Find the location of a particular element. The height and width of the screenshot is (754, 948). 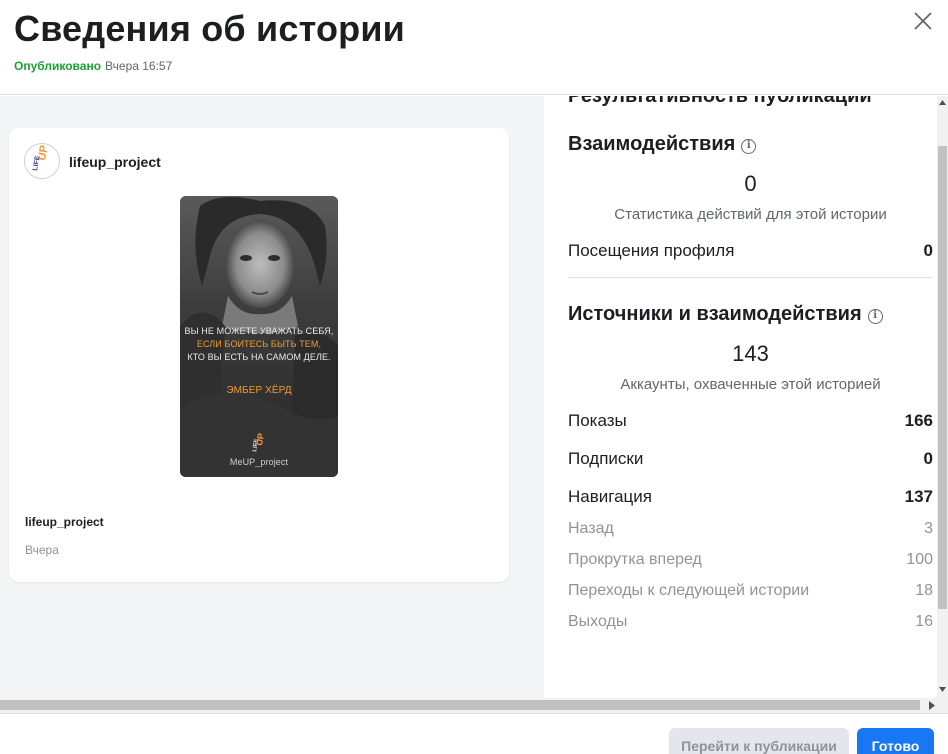

stat-value: 16 is located at coordinates (924, 621).